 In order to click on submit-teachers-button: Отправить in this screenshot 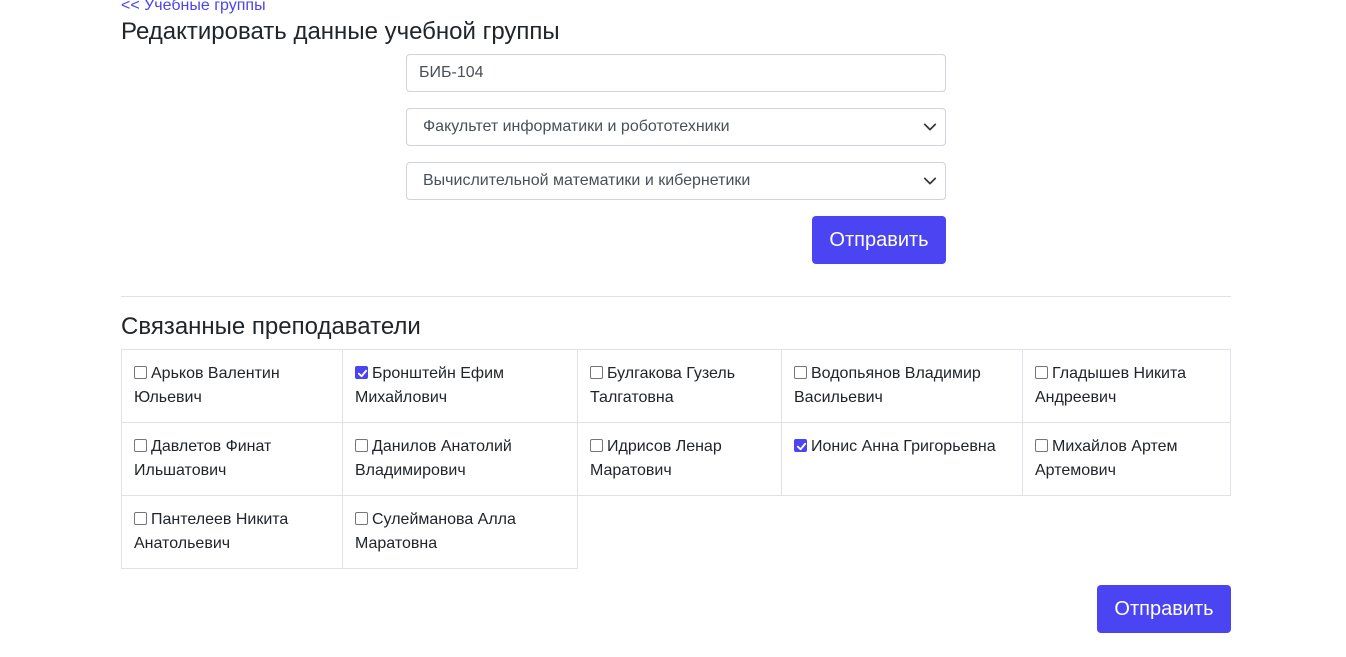, I will do `click(1164, 609)`.